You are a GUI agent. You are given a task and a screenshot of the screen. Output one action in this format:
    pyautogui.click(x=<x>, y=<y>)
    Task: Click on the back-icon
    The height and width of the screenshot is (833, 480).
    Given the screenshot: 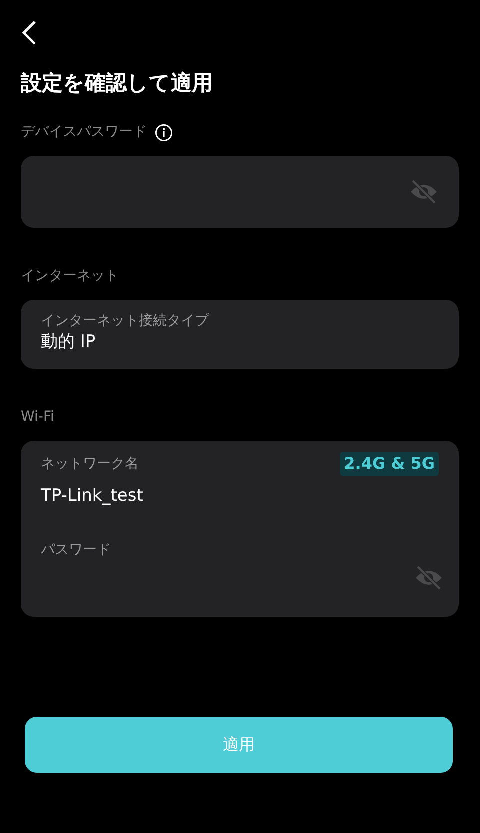 What is the action you would take?
    pyautogui.click(x=29, y=33)
    